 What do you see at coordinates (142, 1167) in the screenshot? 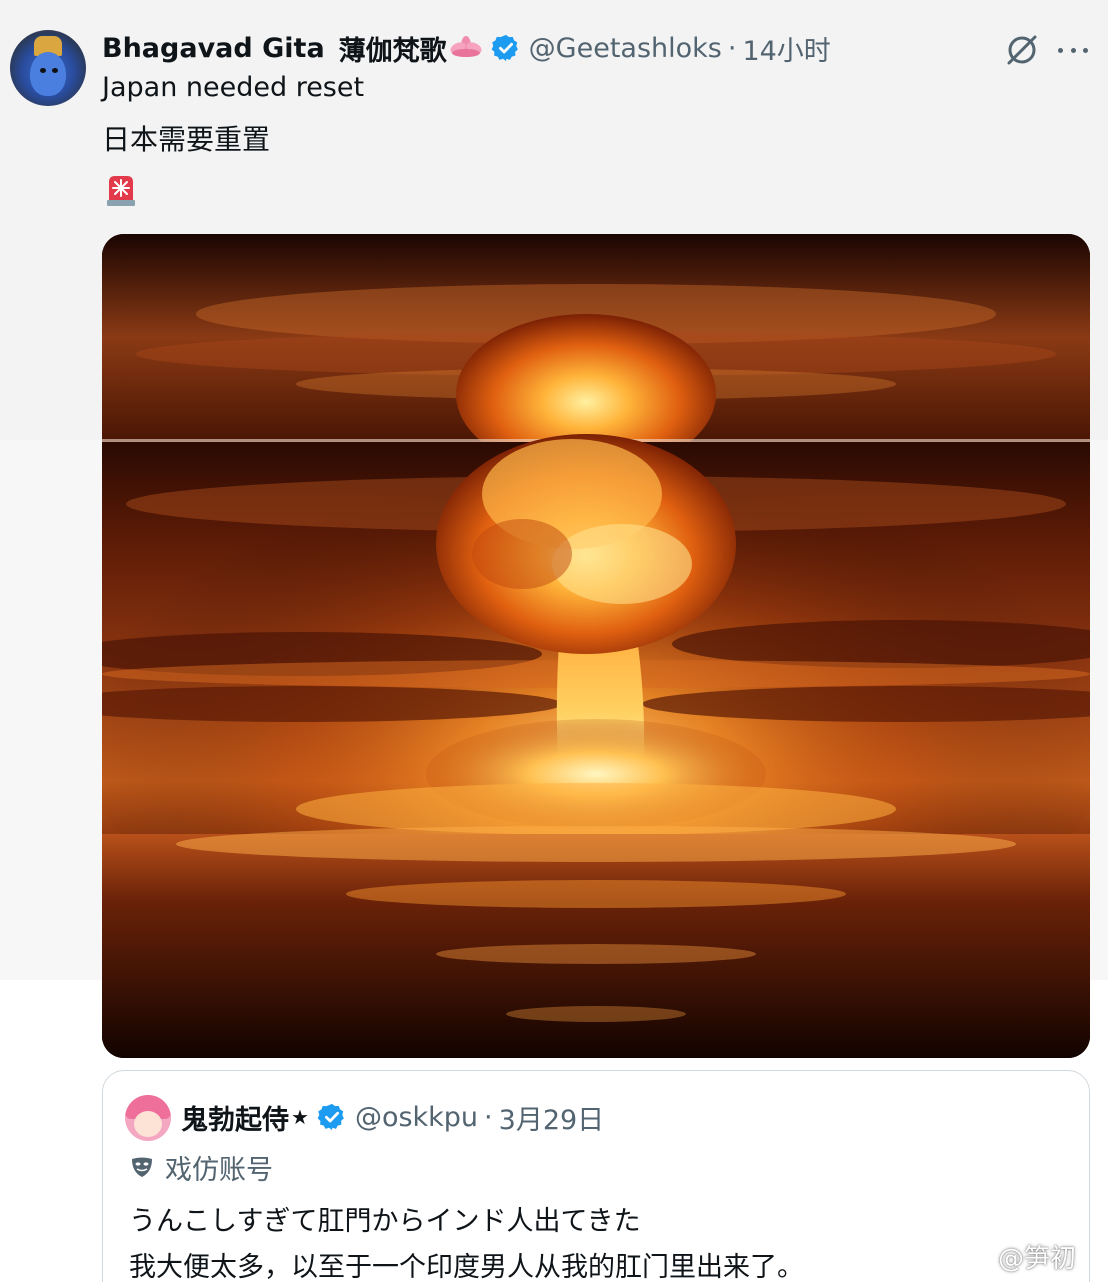
I see `parody-mask-icon` at bounding box center [142, 1167].